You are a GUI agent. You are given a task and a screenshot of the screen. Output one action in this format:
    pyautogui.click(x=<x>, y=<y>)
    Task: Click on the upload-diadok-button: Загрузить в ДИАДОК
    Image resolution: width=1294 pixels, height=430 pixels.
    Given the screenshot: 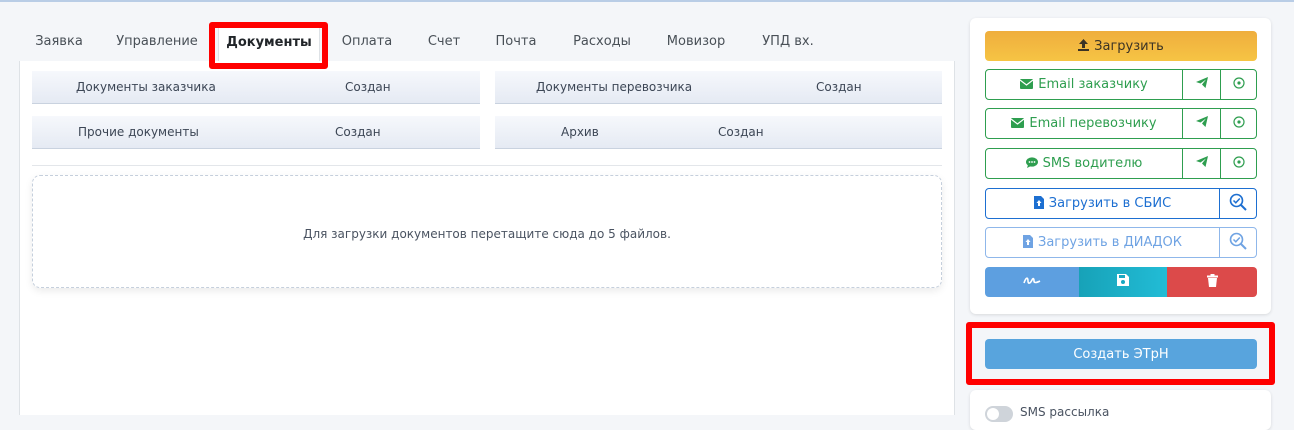 What is the action you would take?
    pyautogui.click(x=1102, y=242)
    